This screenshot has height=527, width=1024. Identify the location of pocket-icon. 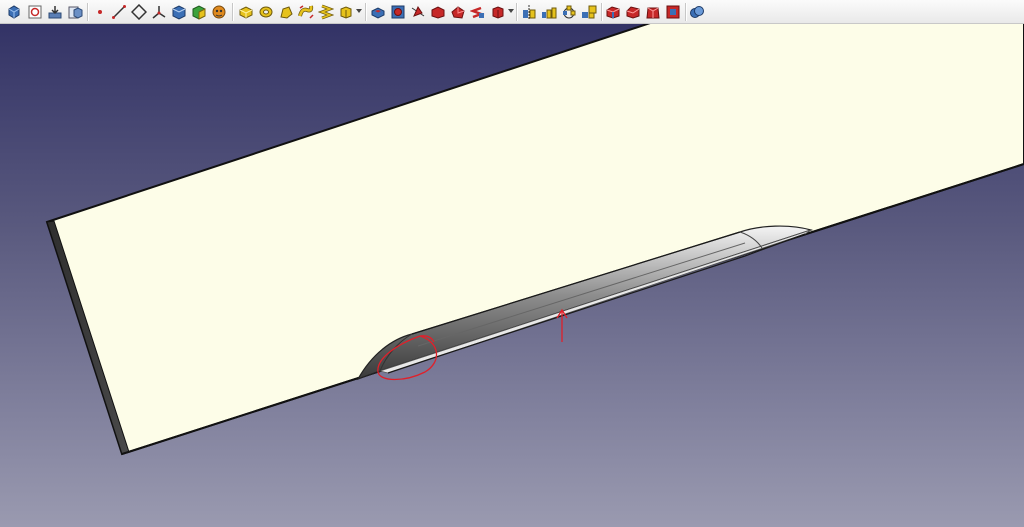
(378, 12).